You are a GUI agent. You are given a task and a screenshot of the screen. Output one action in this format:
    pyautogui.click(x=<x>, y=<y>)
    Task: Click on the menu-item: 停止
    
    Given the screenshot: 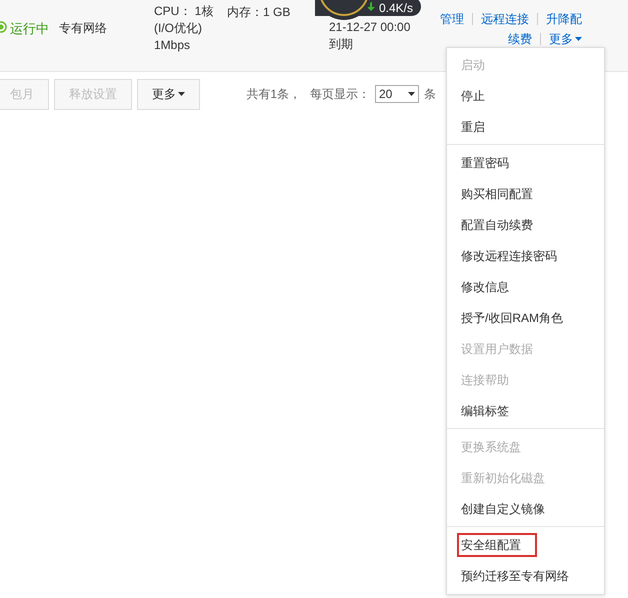 What is the action you would take?
    pyautogui.click(x=473, y=95)
    